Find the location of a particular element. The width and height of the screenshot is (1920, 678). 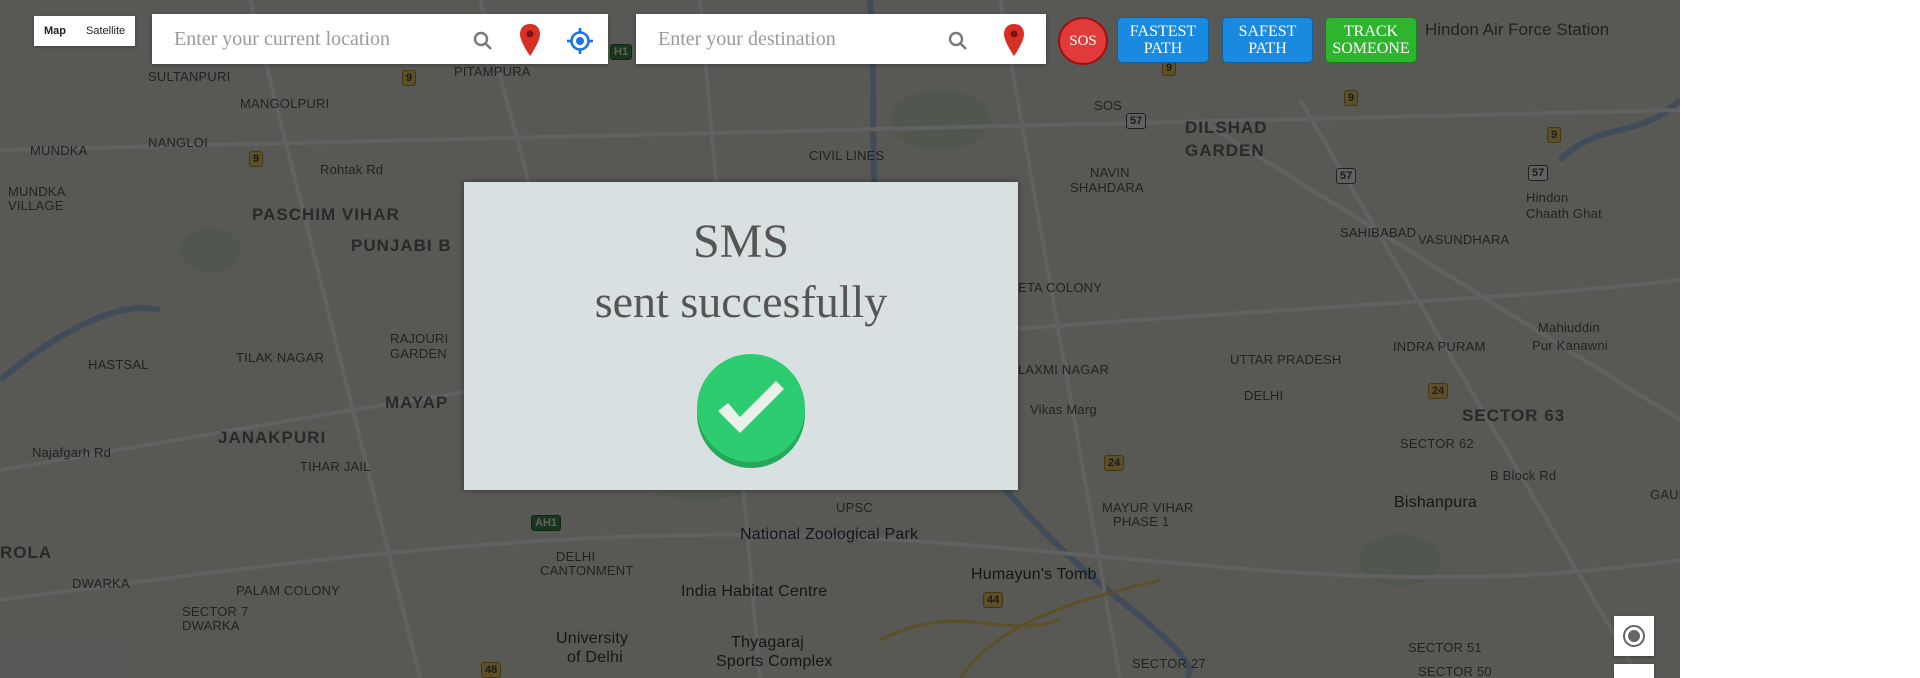

origin-map-pin-icon is located at coordinates (530, 40).